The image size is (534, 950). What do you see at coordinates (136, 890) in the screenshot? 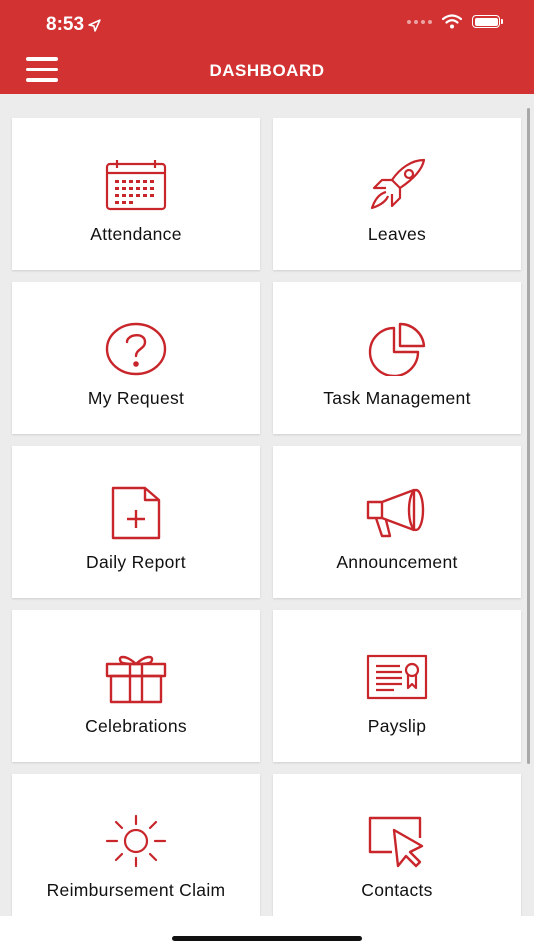
I see `tile-label: Reimbursement Claim` at bounding box center [136, 890].